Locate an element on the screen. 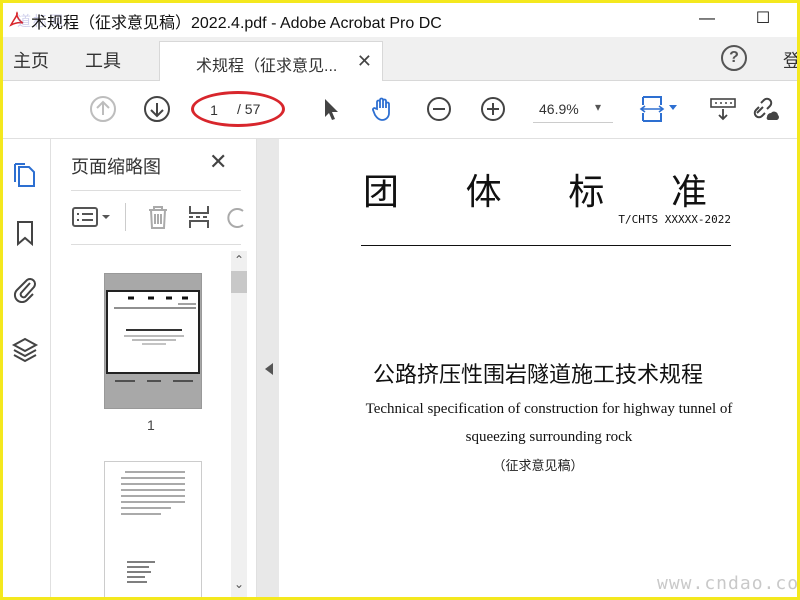 This screenshot has width=800, height=600. menu-home: 主页 is located at coordinates (31, 60).